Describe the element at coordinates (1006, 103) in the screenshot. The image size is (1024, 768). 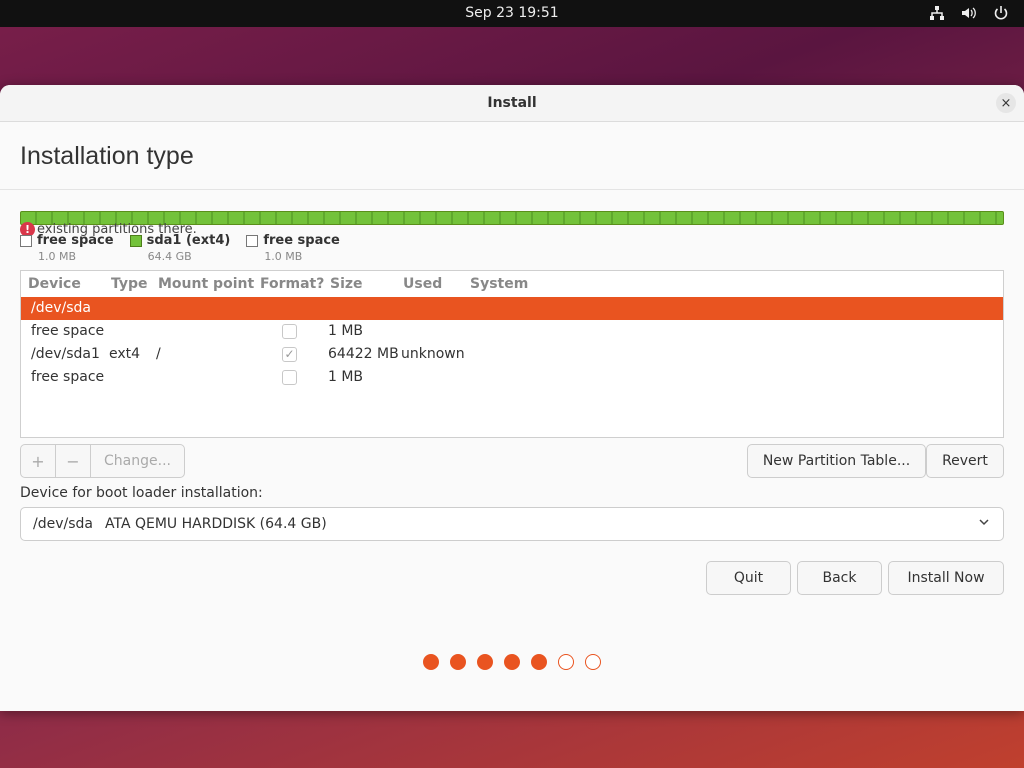
I see `close-button: ×` at that location.